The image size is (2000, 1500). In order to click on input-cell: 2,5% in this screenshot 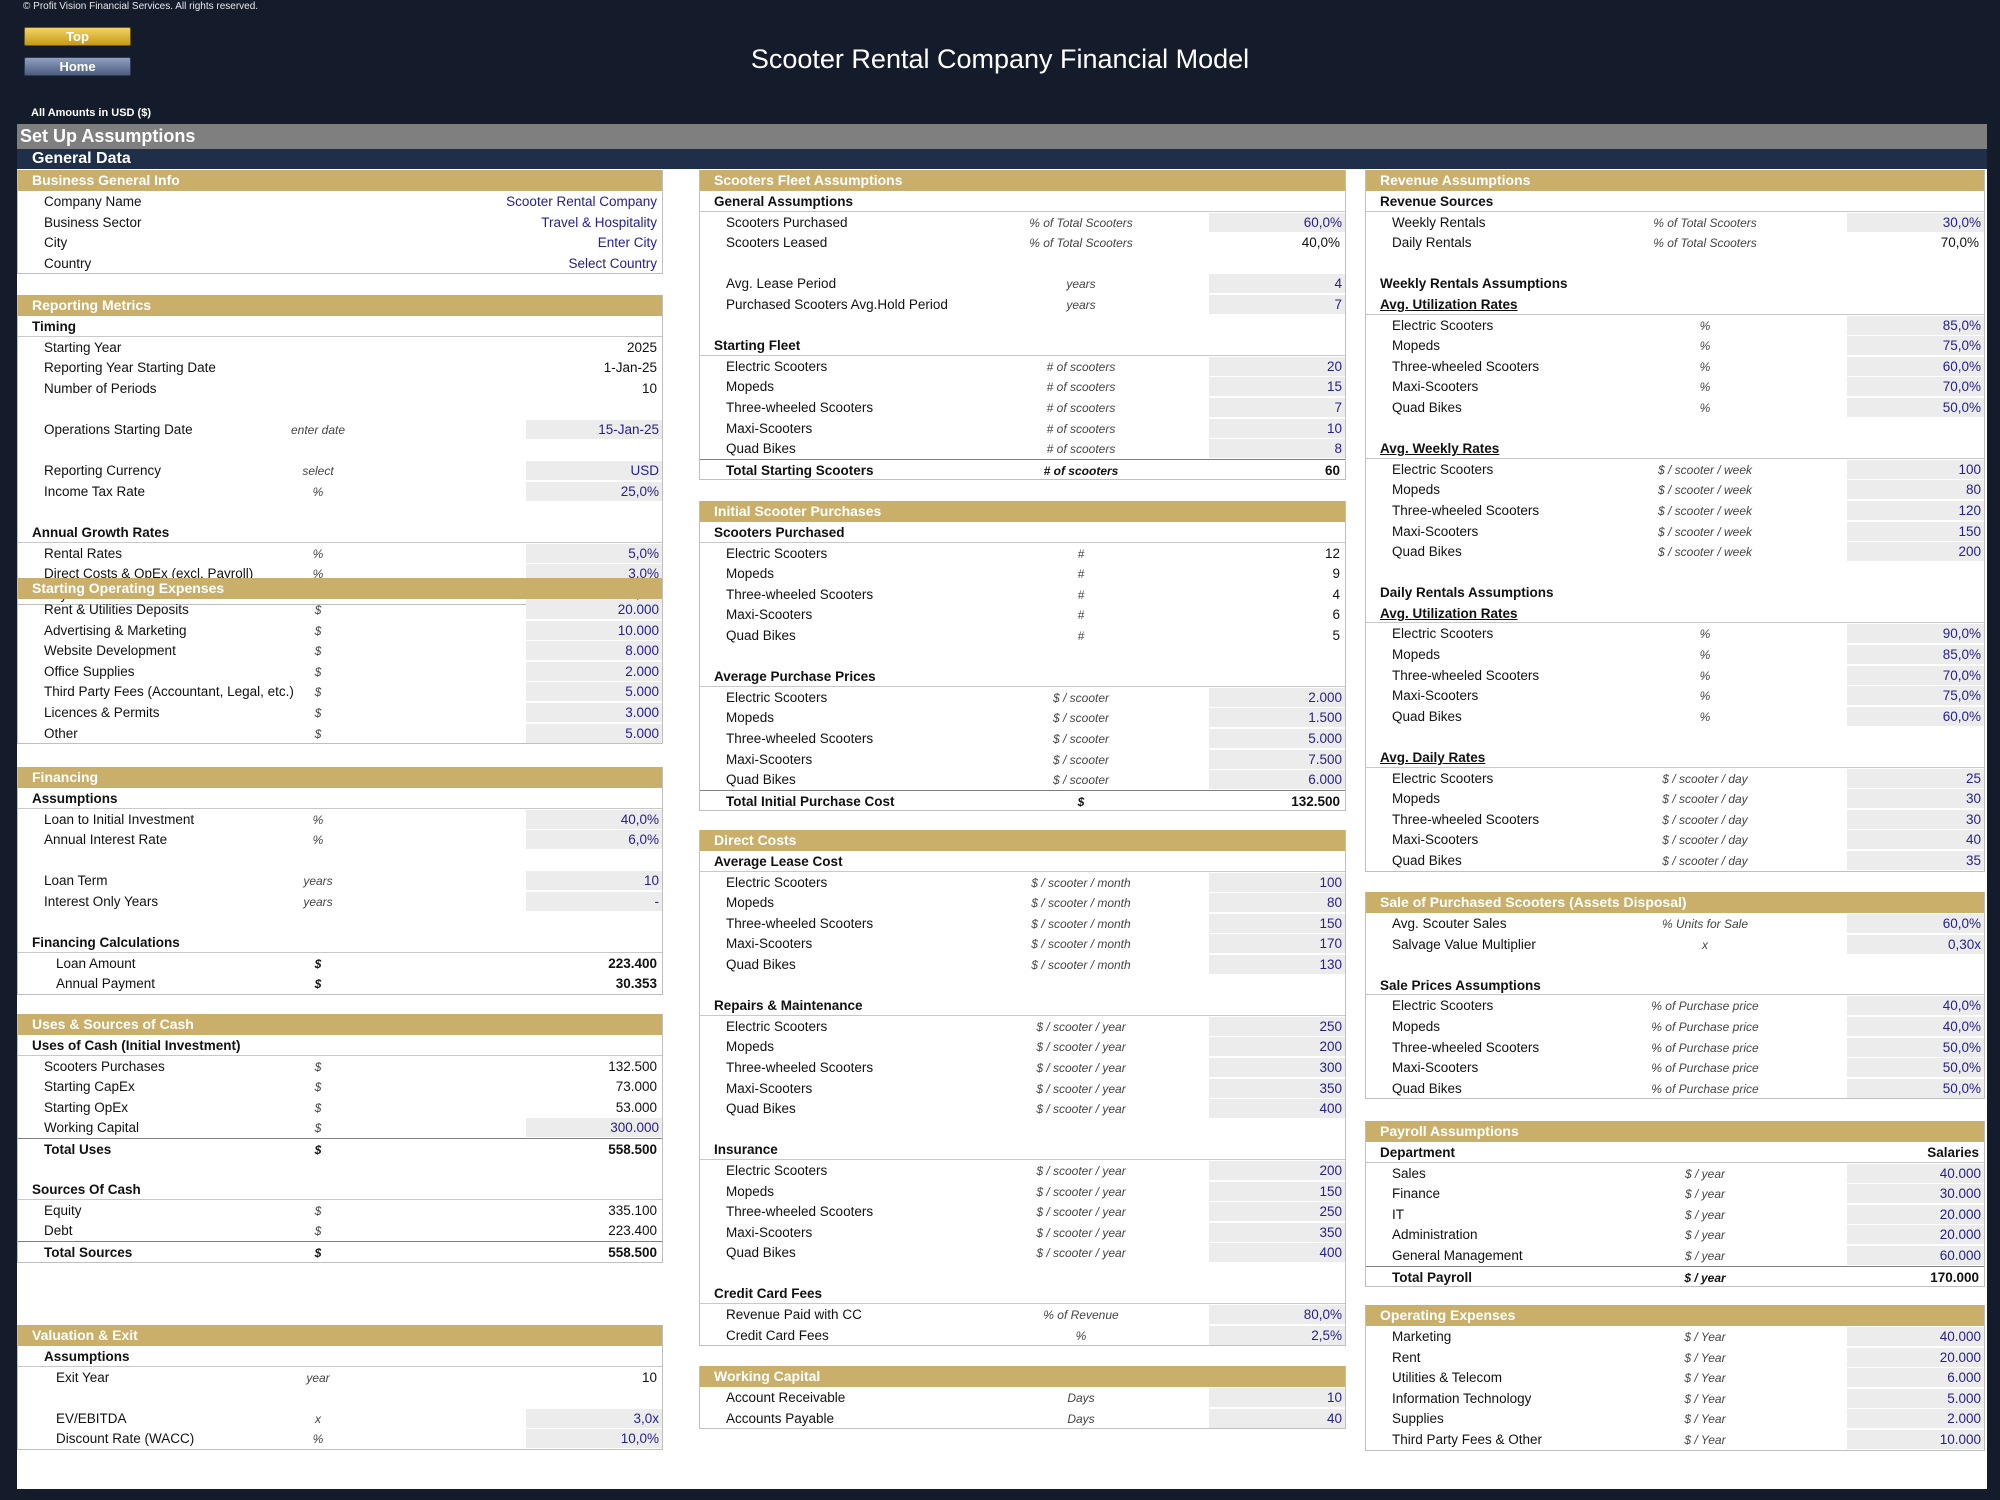, I will do `click(1277, 1335)`.